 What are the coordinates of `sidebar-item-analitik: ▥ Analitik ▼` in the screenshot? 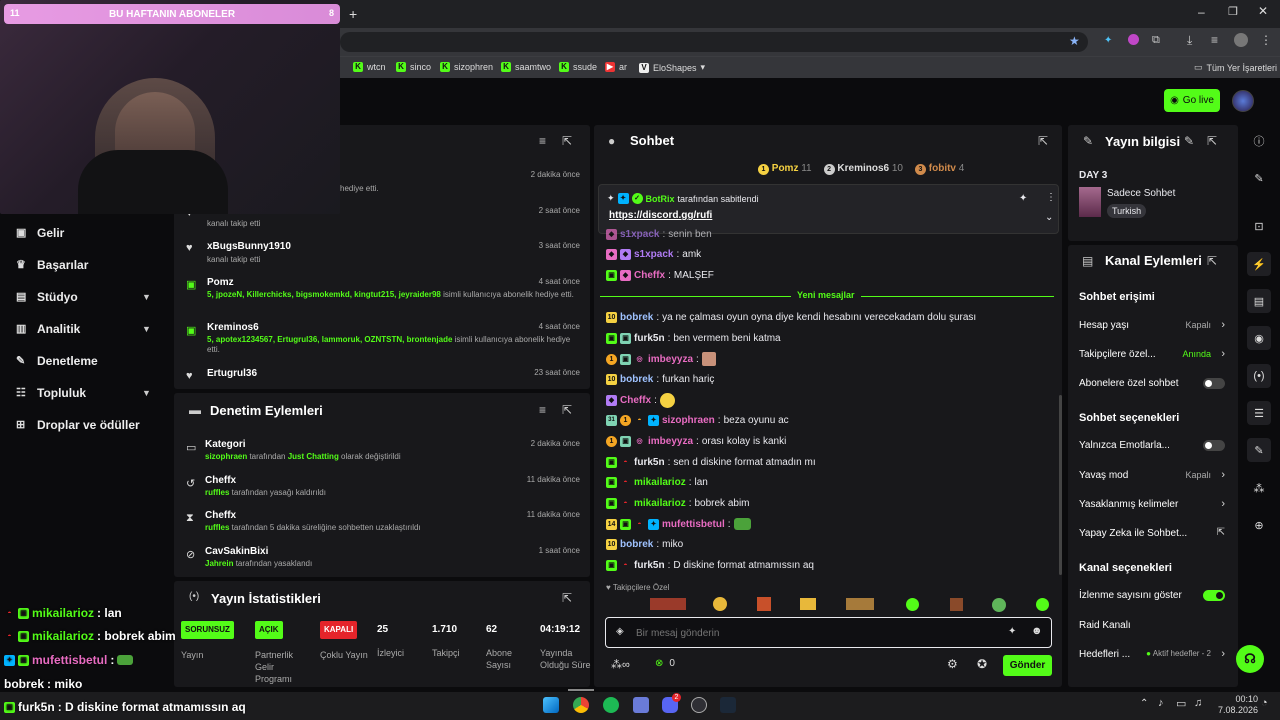 It's located at (86, 329).